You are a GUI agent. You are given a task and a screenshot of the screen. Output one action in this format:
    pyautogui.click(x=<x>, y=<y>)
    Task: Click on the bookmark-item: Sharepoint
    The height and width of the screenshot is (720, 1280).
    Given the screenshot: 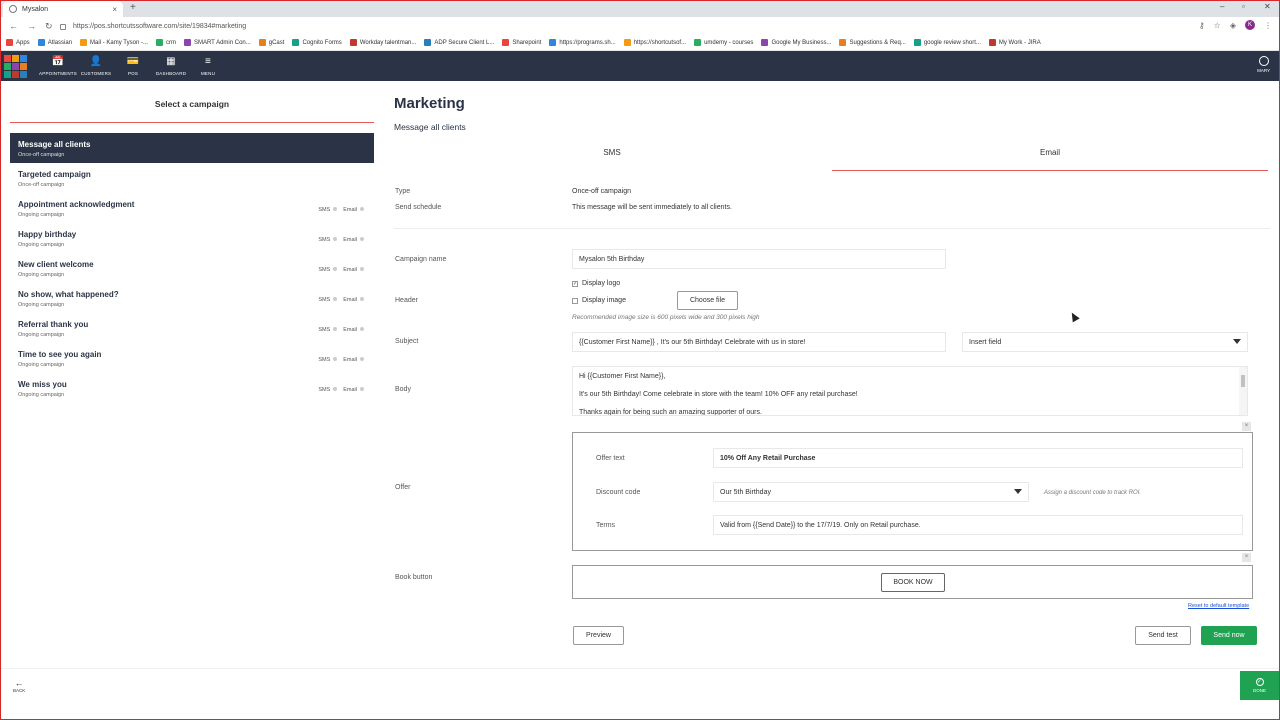 What is the action you would take?
    pyautogui.click(x=521, y=42)
    